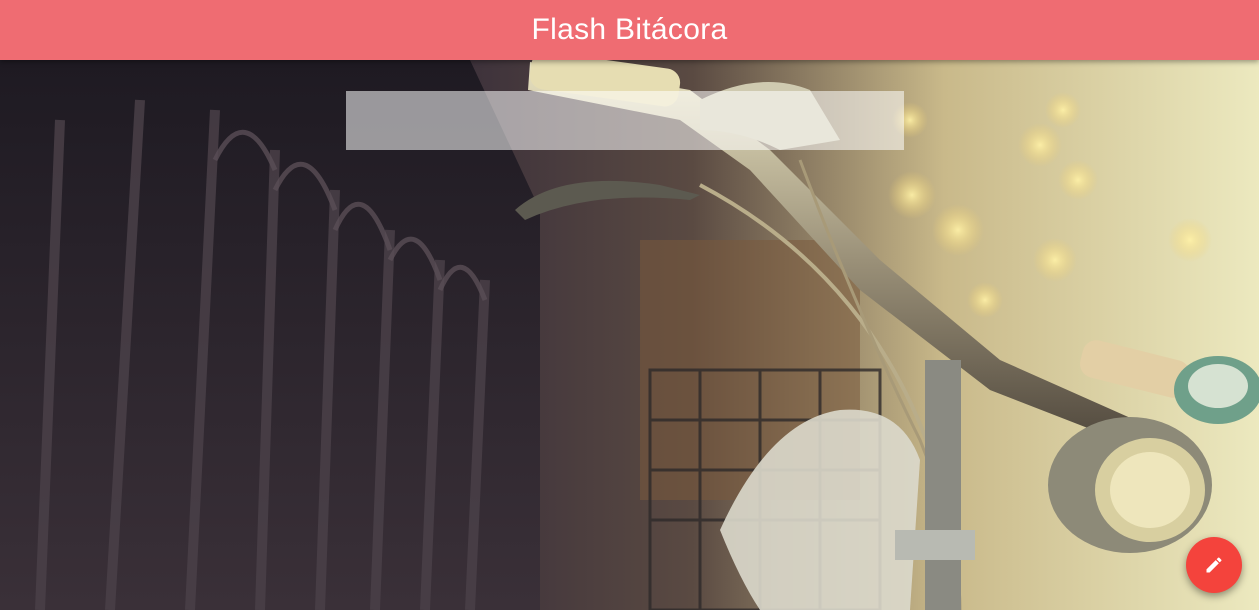  I want to click on app-header: Flash Bitácora, so click(629, 30).